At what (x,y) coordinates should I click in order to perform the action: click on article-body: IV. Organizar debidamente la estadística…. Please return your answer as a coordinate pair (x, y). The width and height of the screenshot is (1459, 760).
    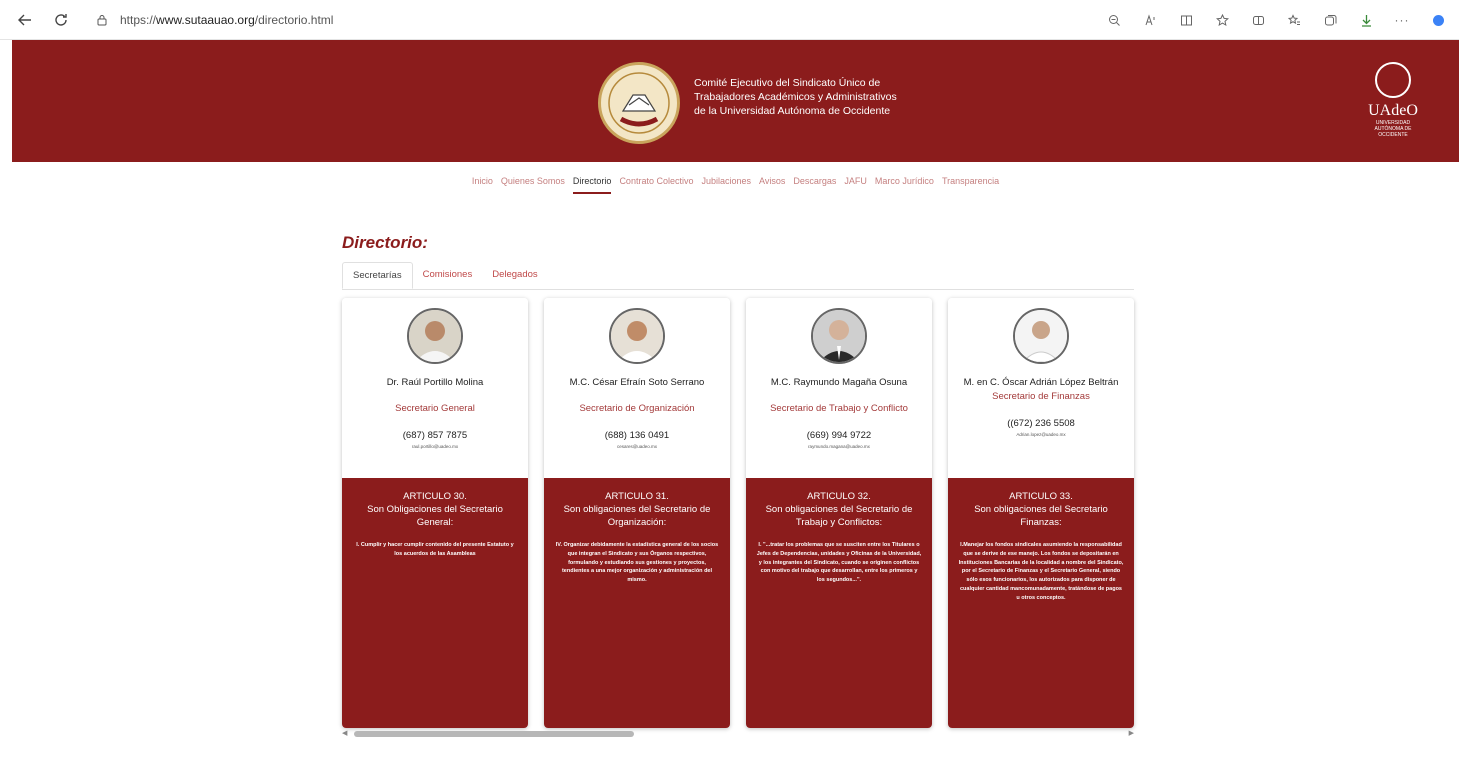
    Looking at the image, I should click on (637, 563).